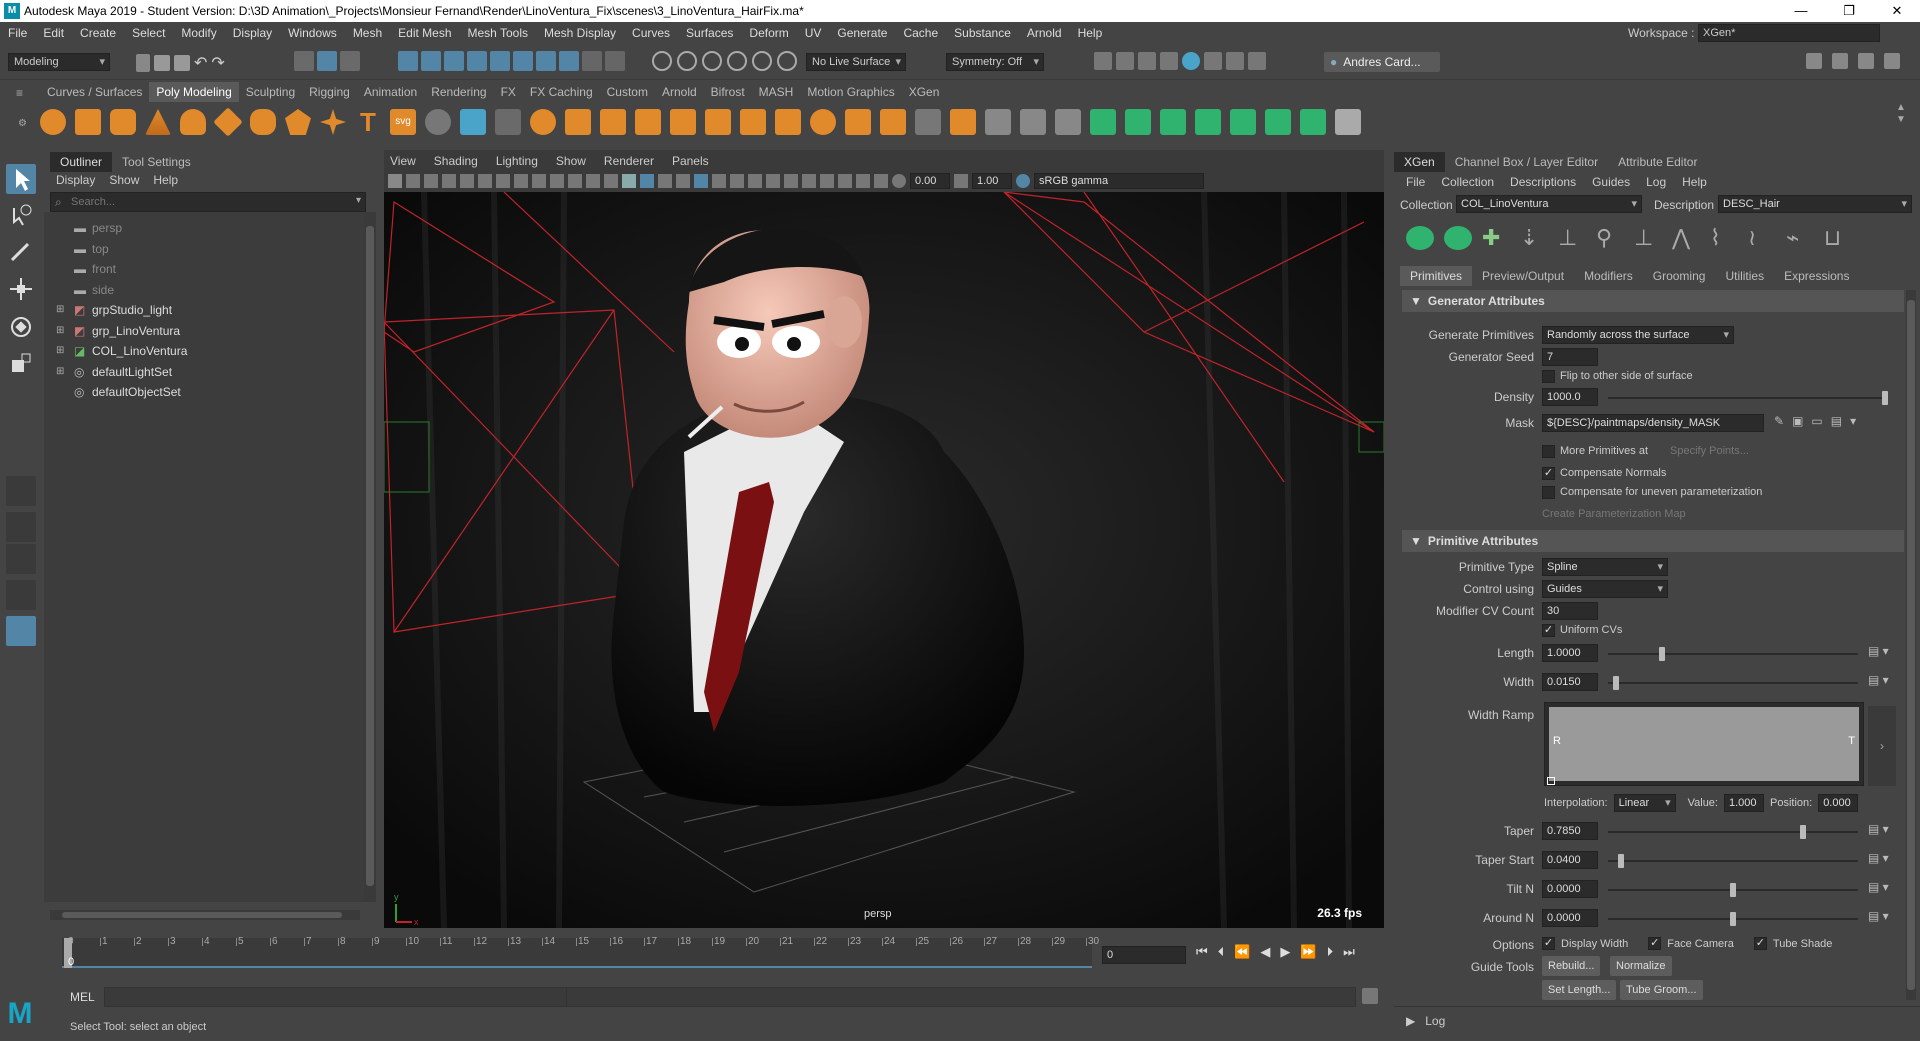 The image size is (1920, 1041). Describe the element at coordinates (1370, 996) in the screenshot. I see `script-editor-icon` at that location.